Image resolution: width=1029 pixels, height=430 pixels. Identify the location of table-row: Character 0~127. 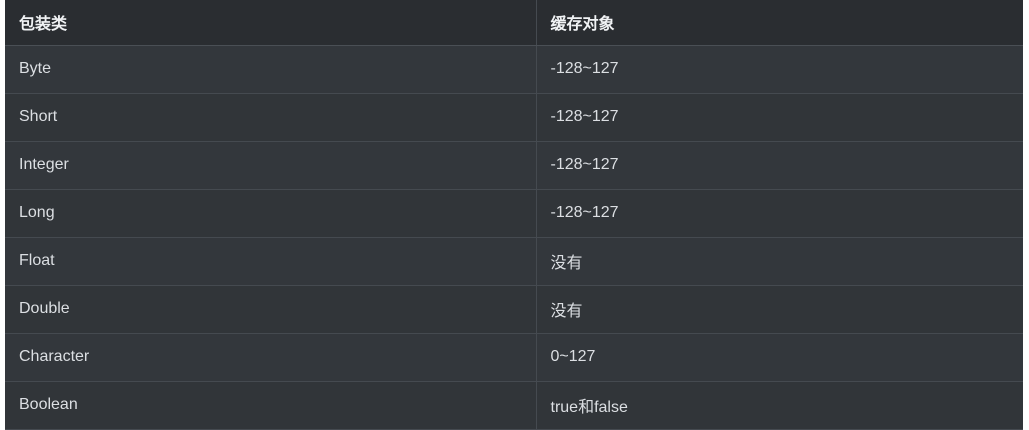
(514, 357).